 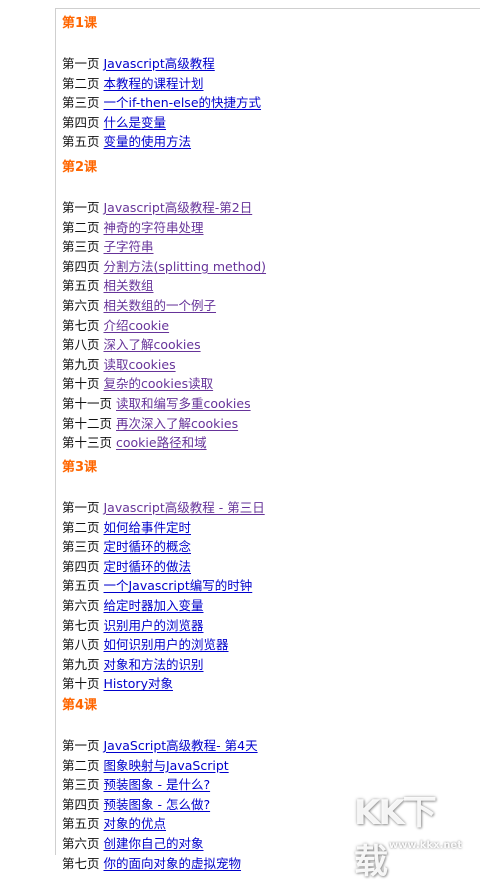 I want to click on lesson-page-row: 第六页 给定时器加入变量, so click(x=163, y=606).